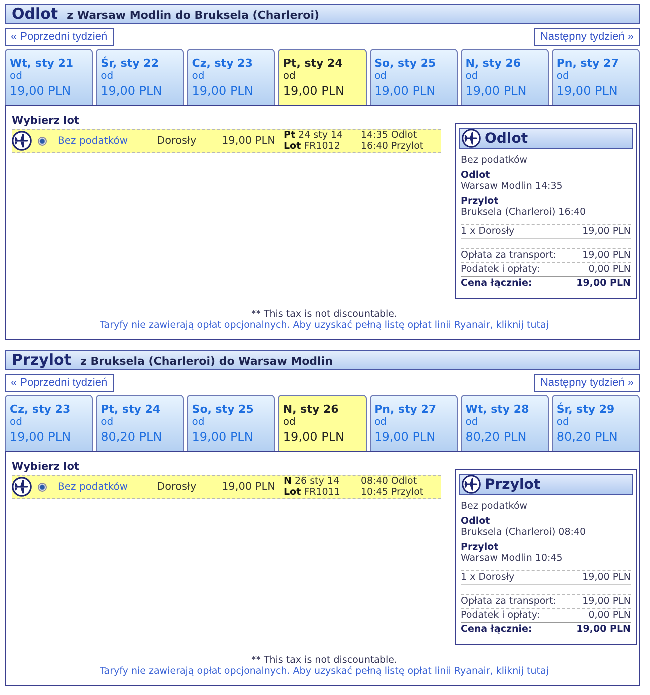  What do you see at coordinates (313, 146) in the screenshot?
I see `flight-number: Lot FR1012` at bounding box center [313, 146].